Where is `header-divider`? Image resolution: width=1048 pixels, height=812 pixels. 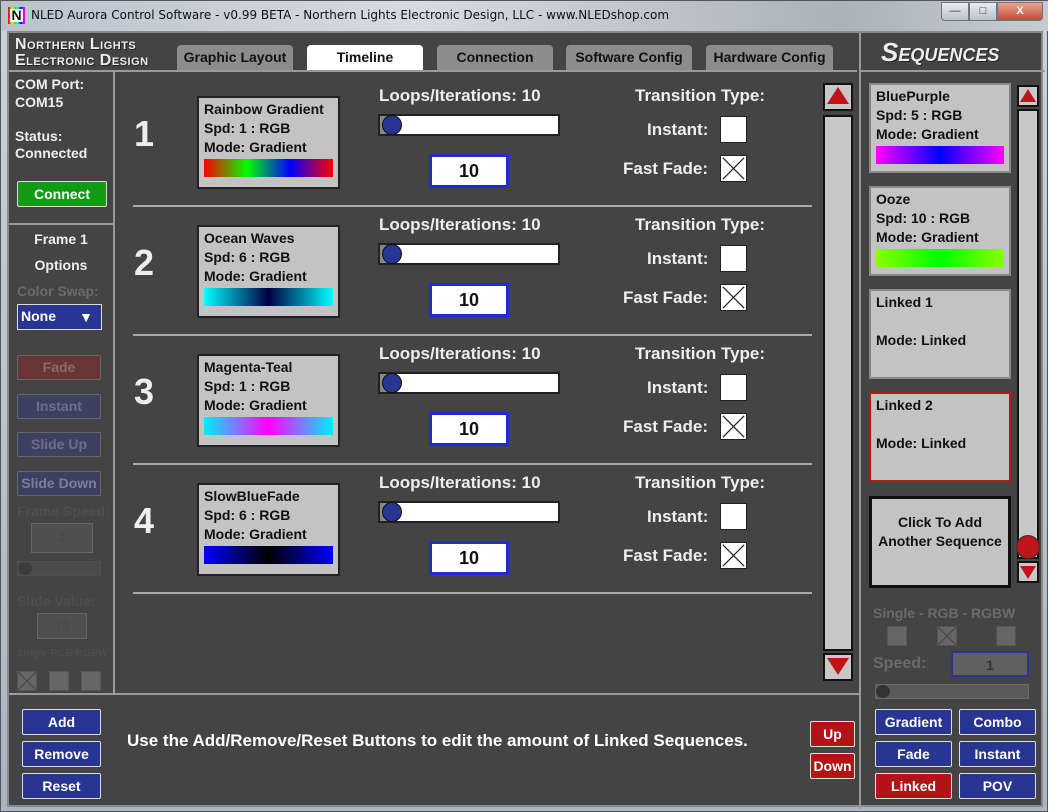 header-divider is located at coordinates (433, 71).